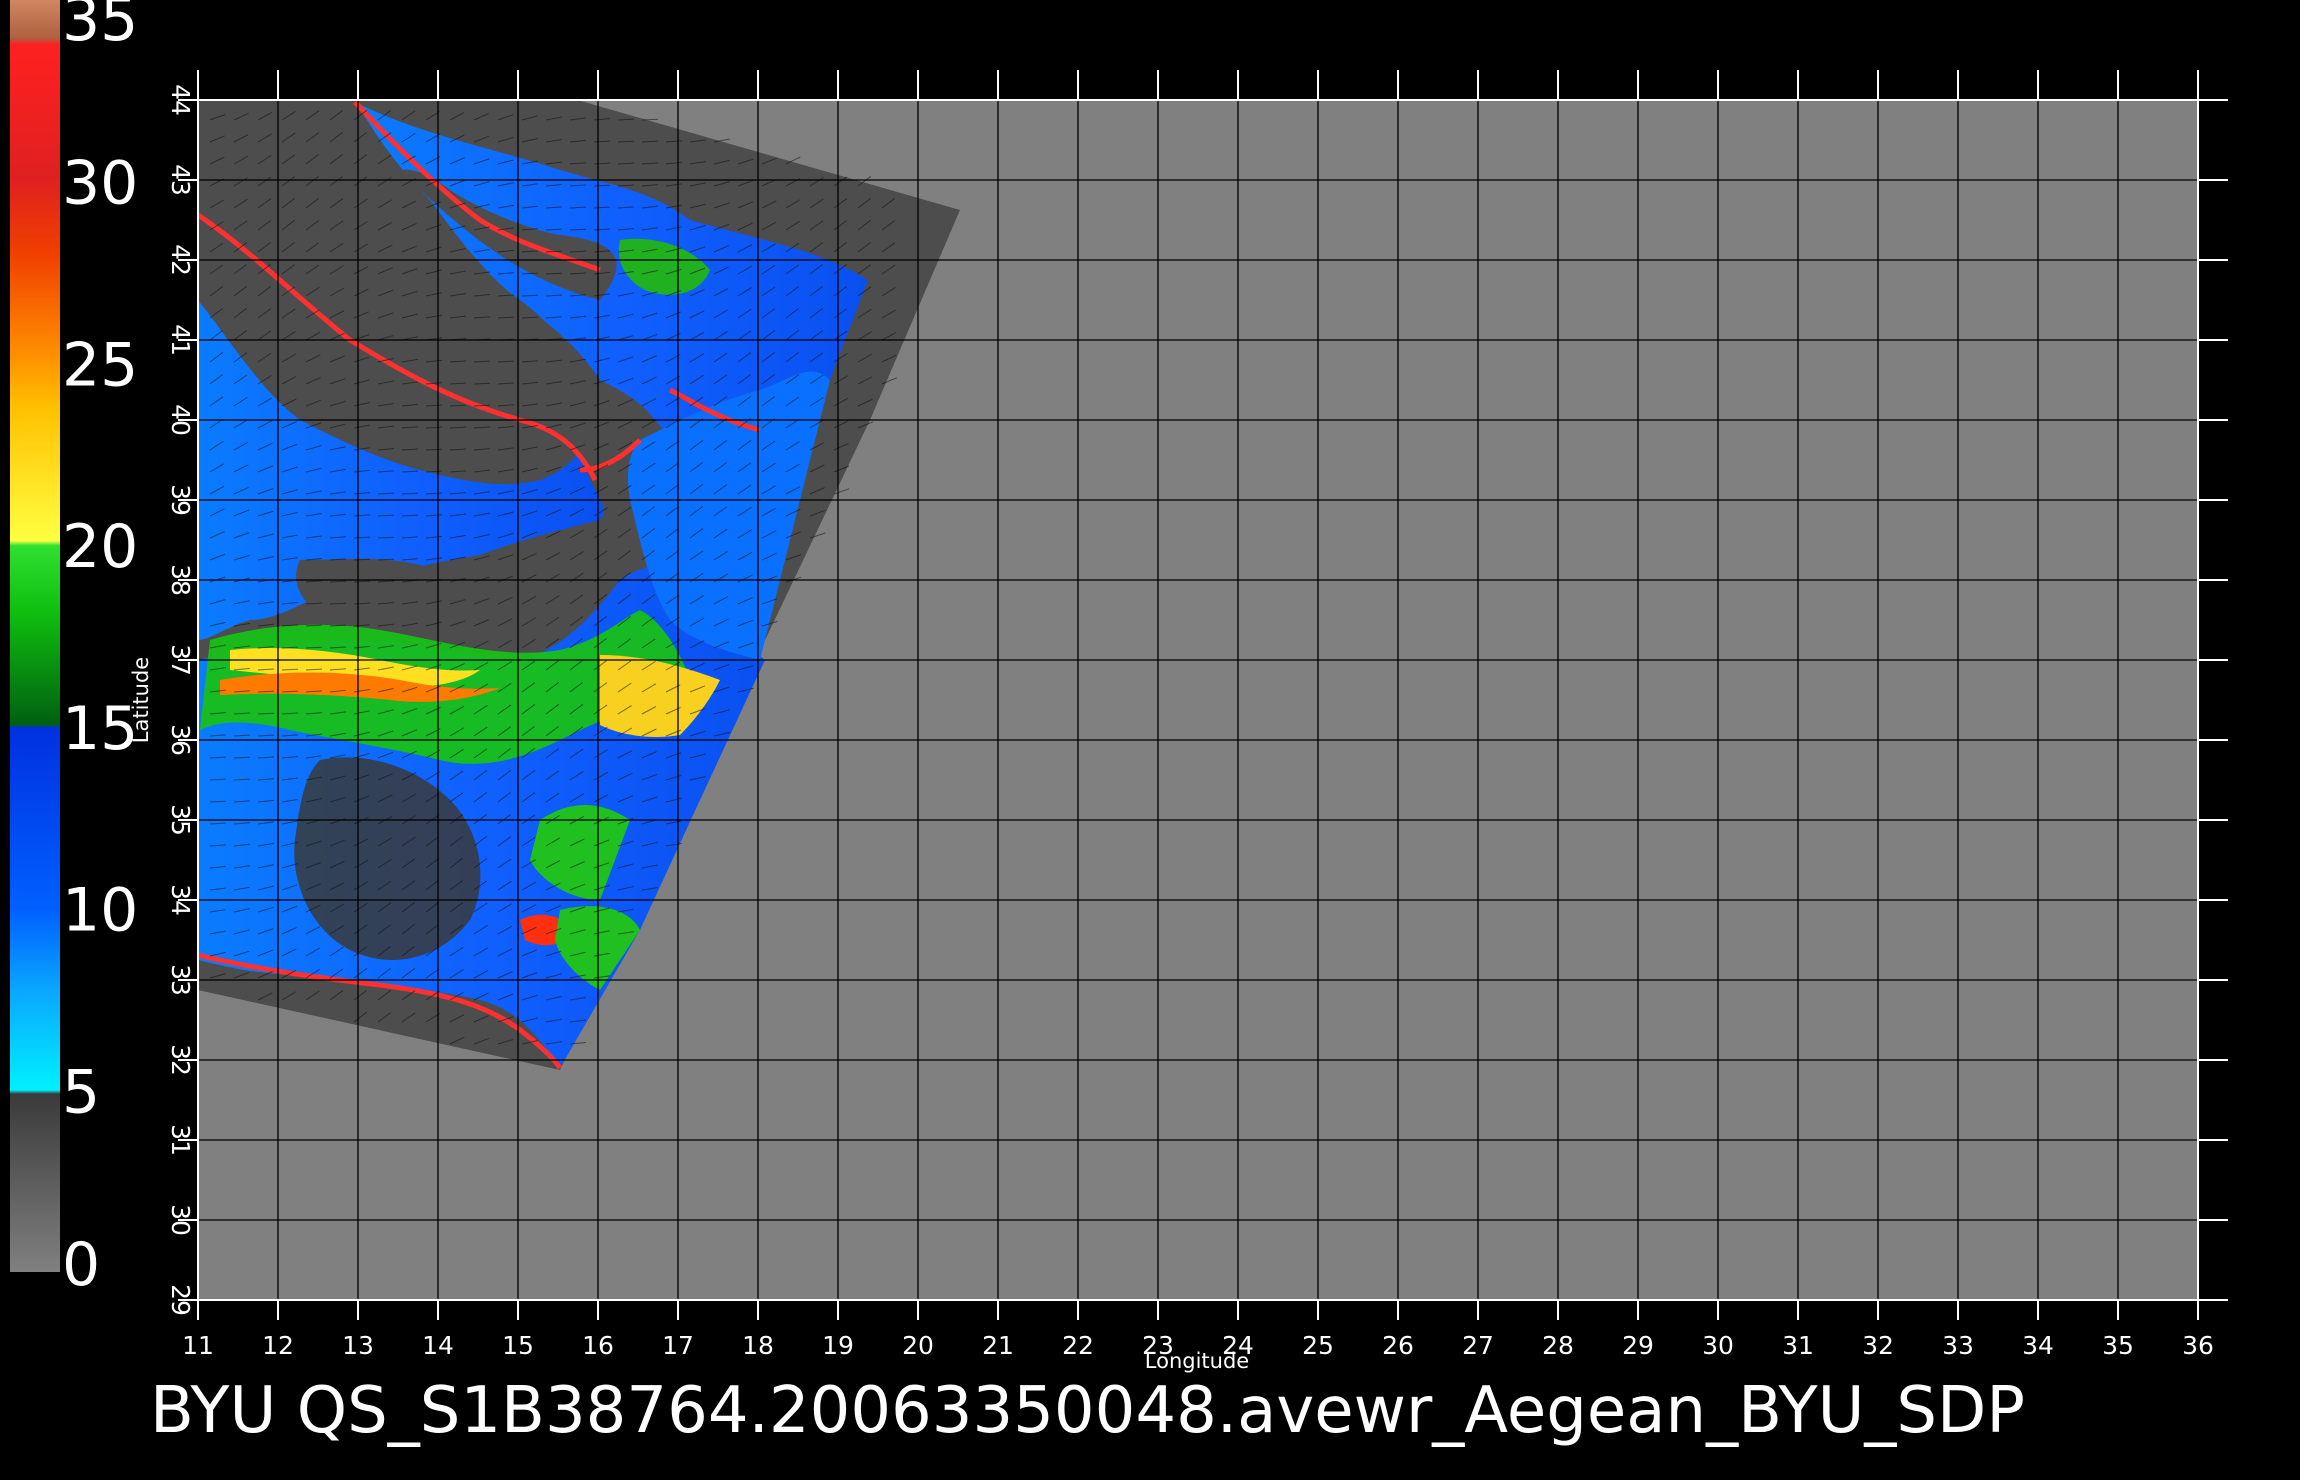  What do you see at coordinates (180, 900) in the screenshot?
I see `lat-tick-label: 34` at bounding box center [180, 900].